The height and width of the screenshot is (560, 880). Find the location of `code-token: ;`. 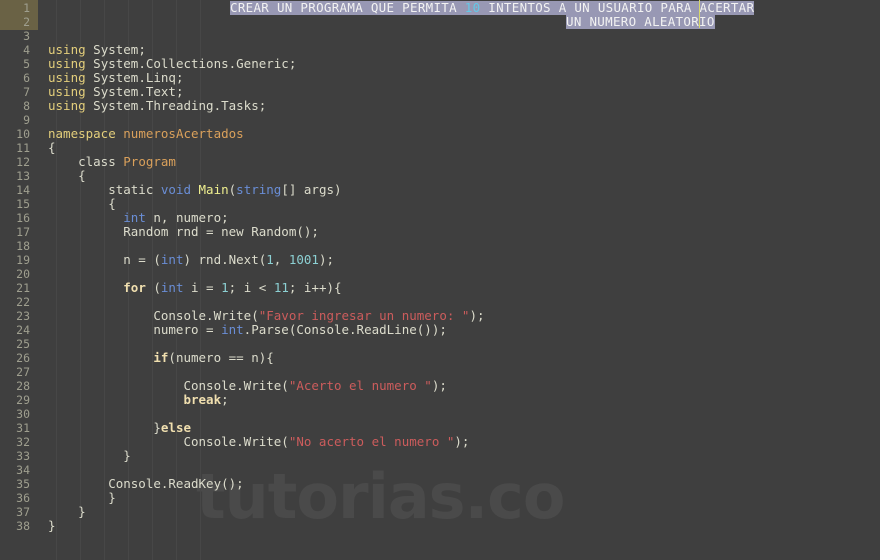

code-token: ; is located at coordinates (225, 399).